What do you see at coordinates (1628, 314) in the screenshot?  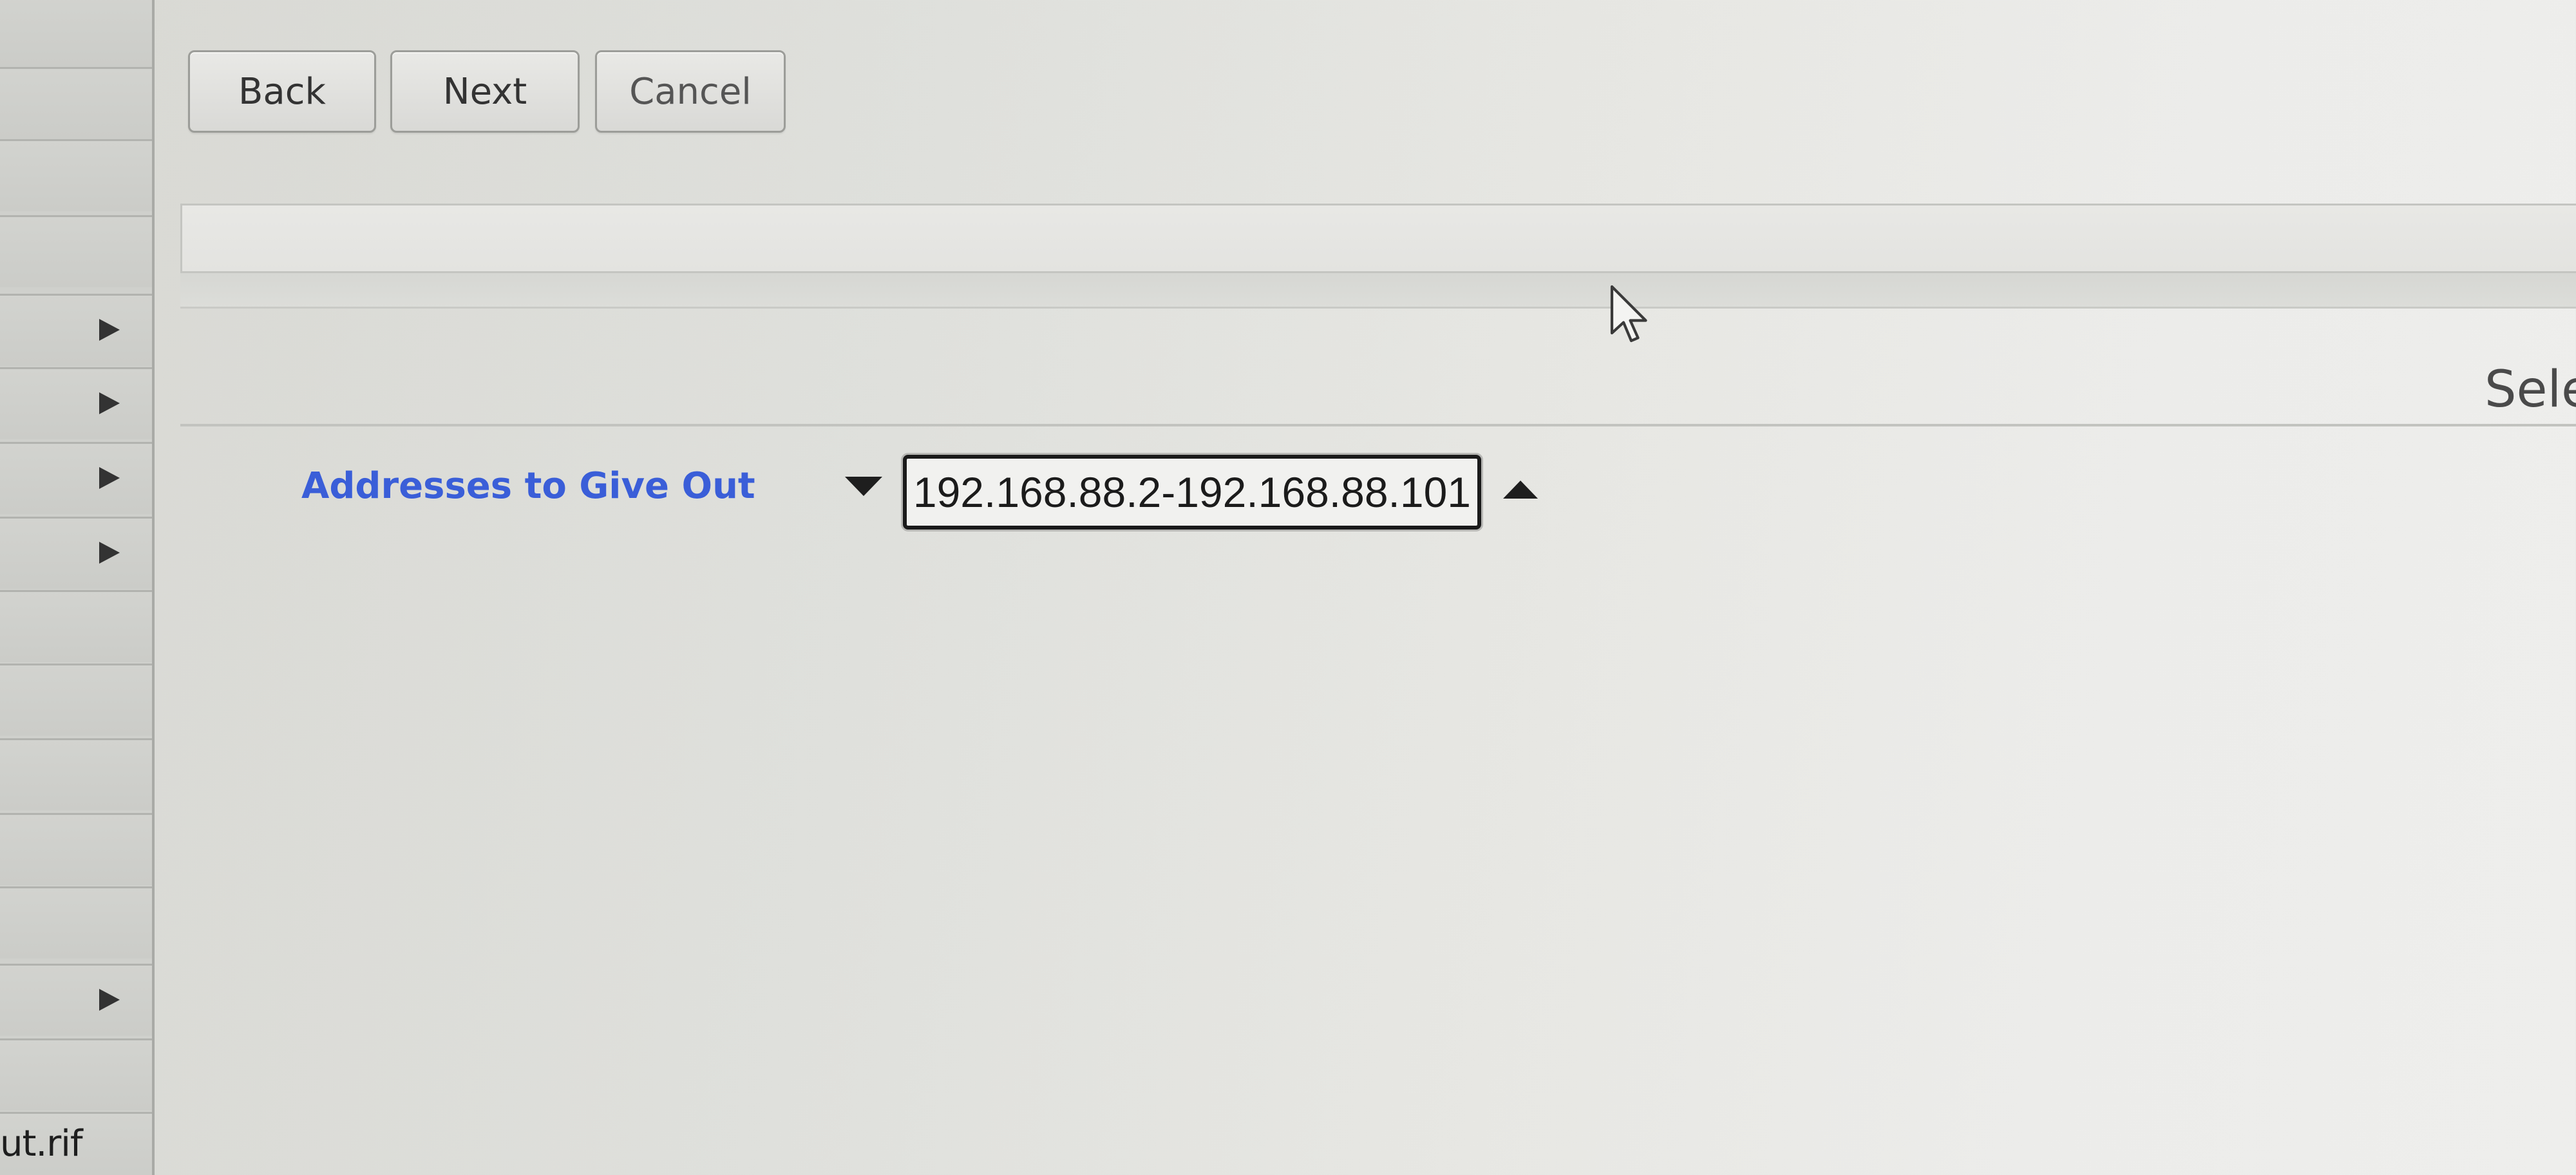 I see `mouse-pointer-icon` at bounding box center [1628, 314].